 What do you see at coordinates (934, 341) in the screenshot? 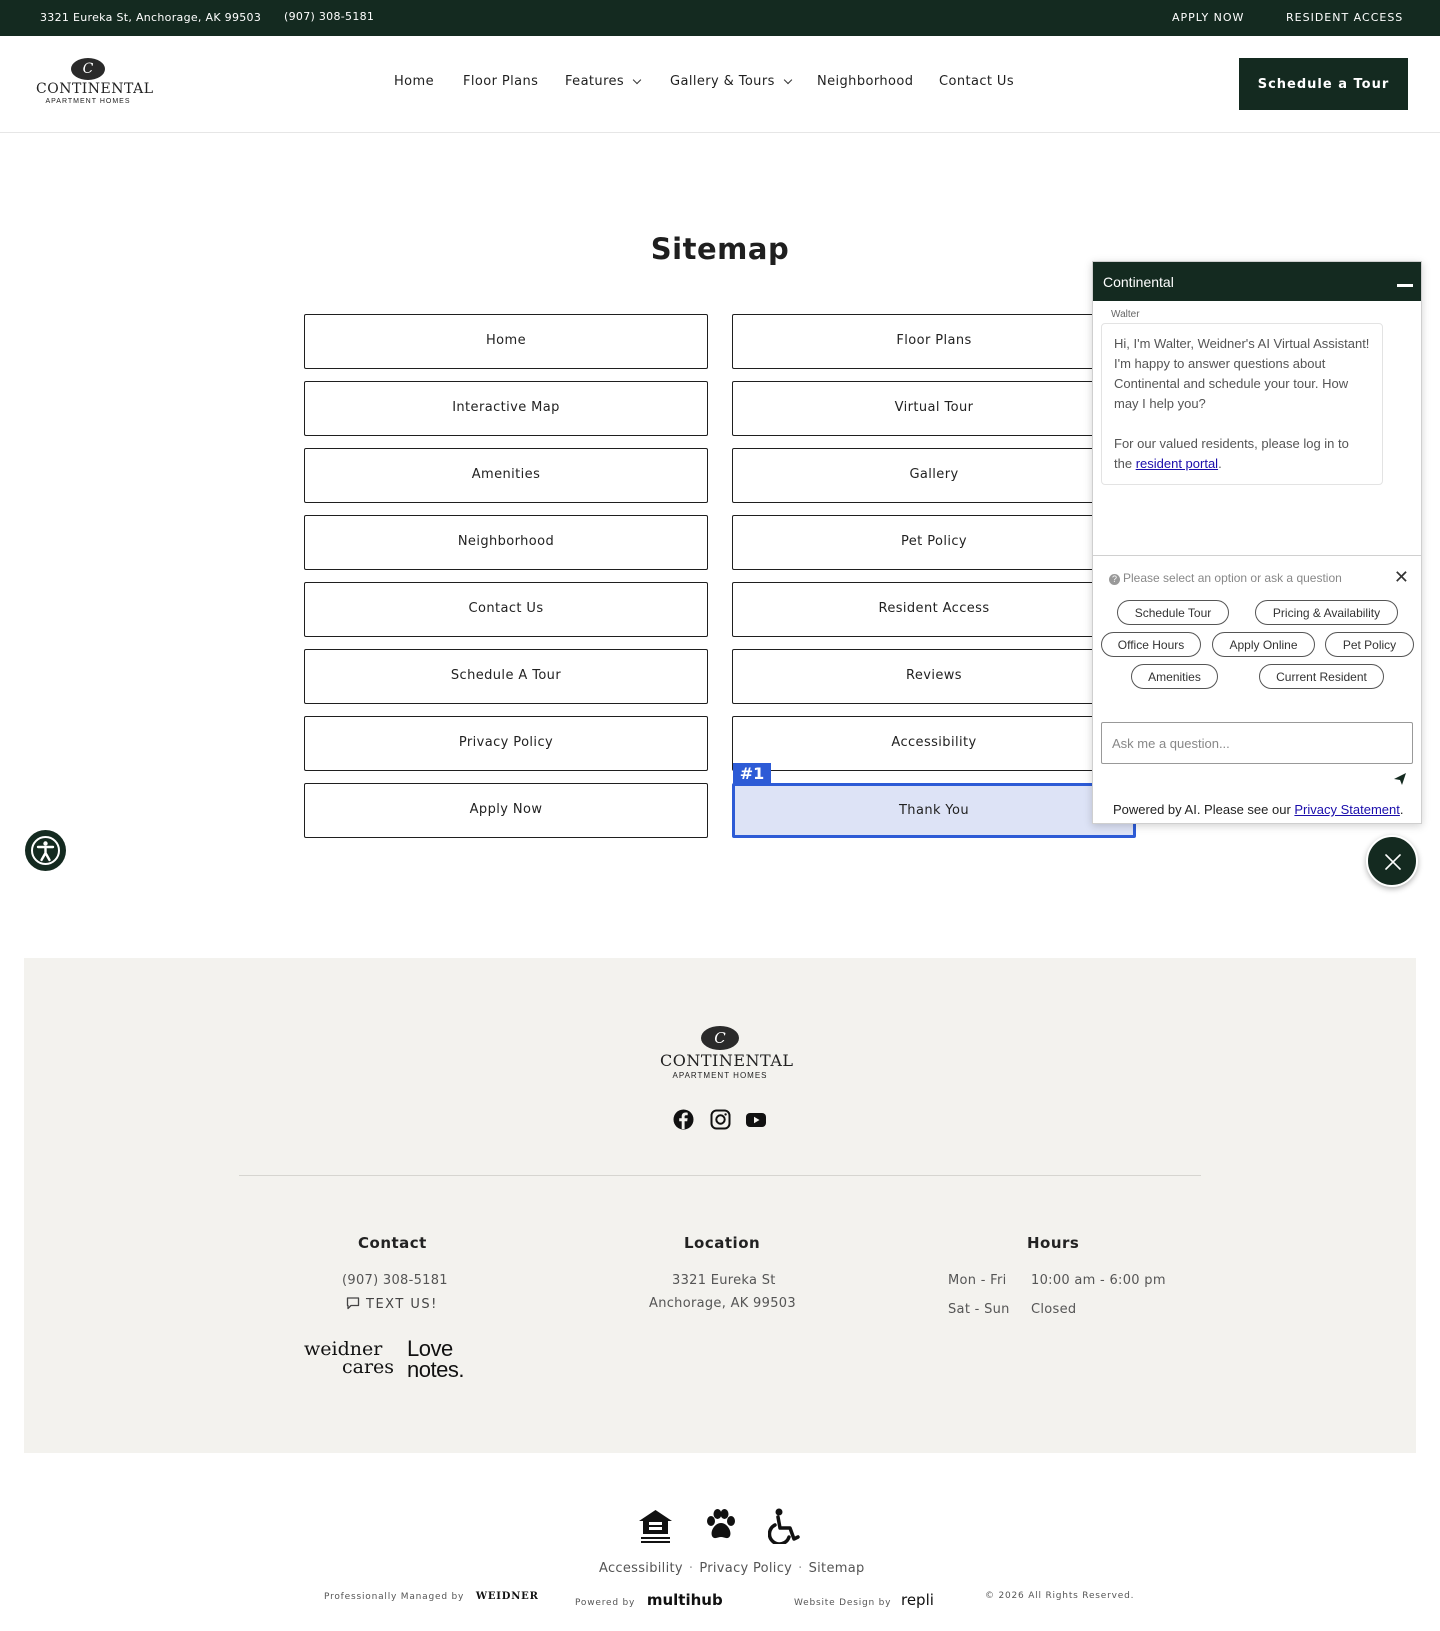
I see `sitemap-link-floor-plans: Floor Plans` at bounding box center [934, 341].